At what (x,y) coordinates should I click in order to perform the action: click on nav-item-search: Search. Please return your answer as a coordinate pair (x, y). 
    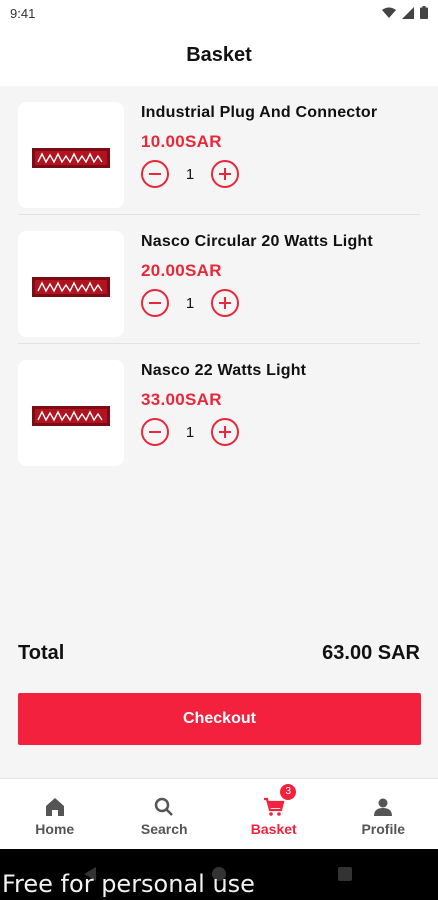
    Looking at the image, I should click on (165, 814).